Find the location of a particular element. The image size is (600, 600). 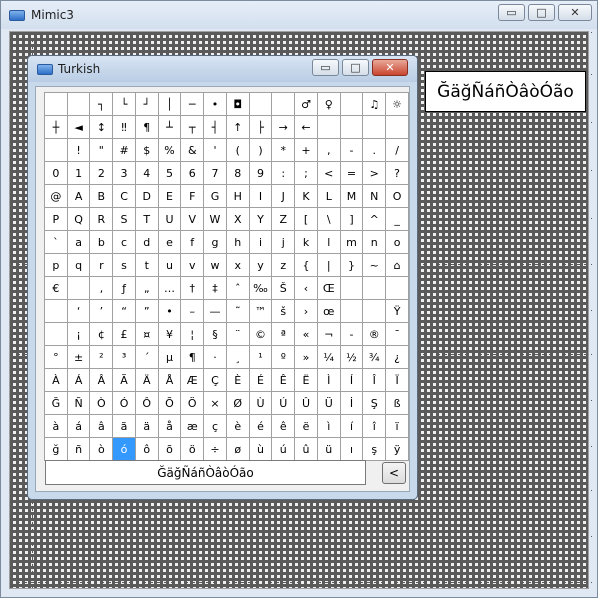

char-key: H is located at coordinates (237, 196).